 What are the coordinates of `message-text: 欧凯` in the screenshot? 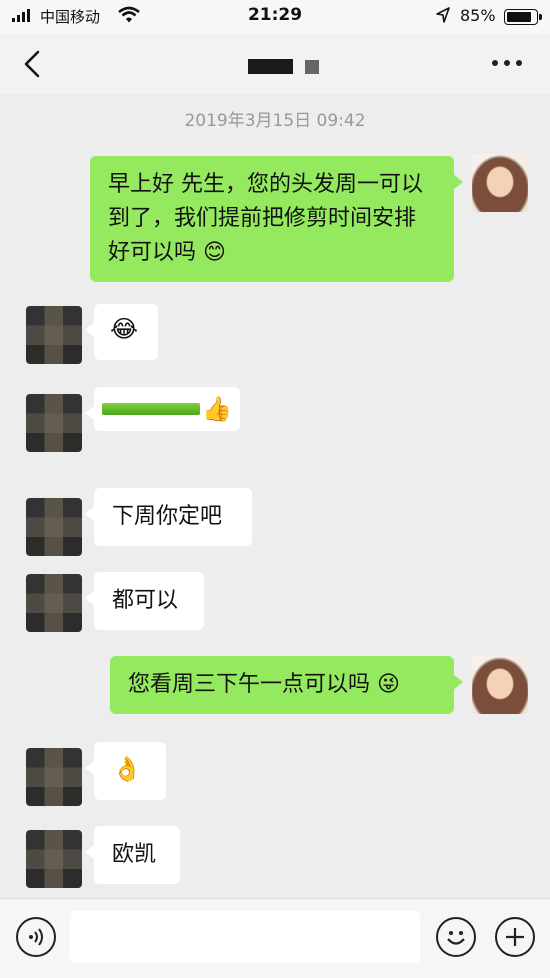 It's located at (134, 854).